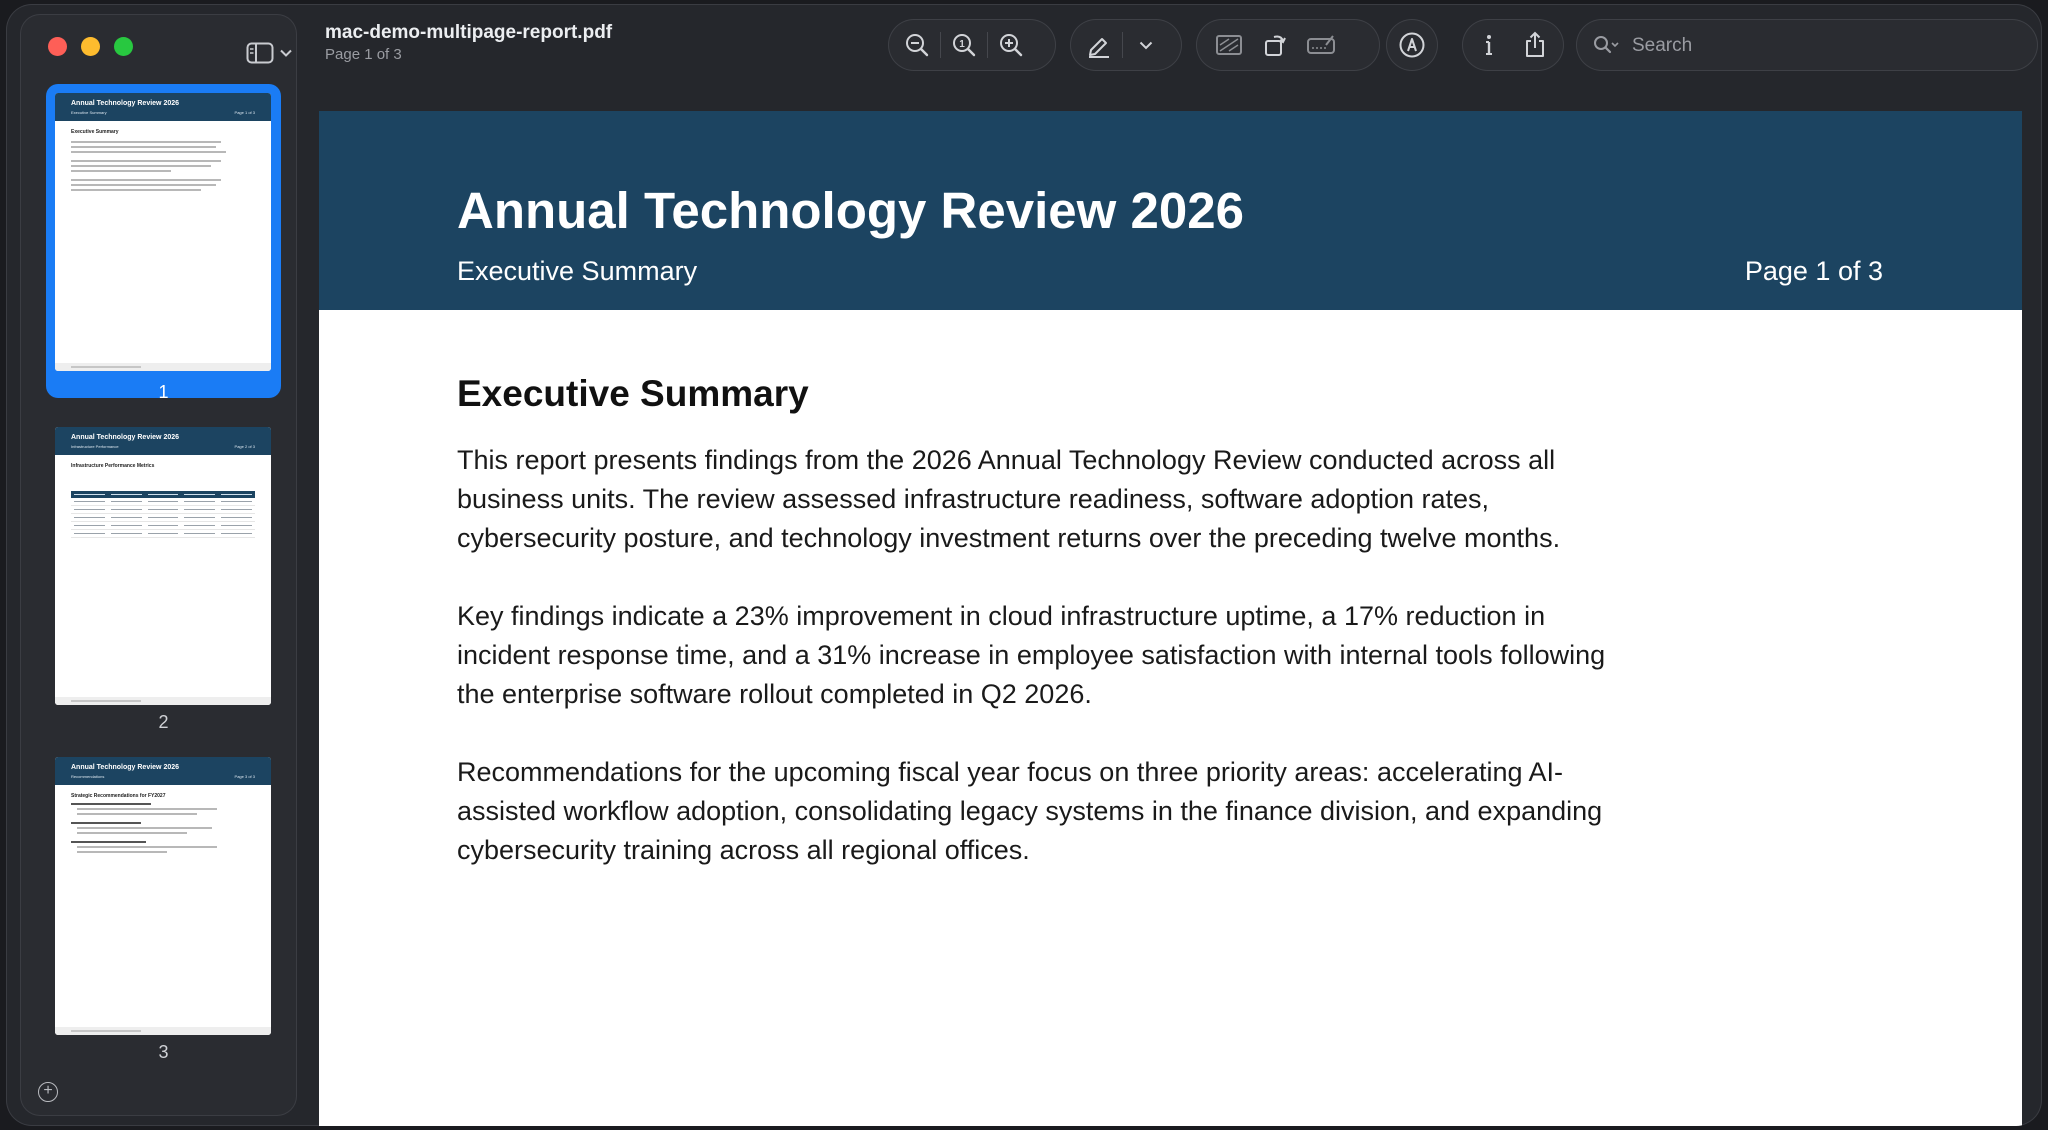 This screenshot has height=1130, width=2048. I want to click on highlight-options-button, so click(1146, 45).